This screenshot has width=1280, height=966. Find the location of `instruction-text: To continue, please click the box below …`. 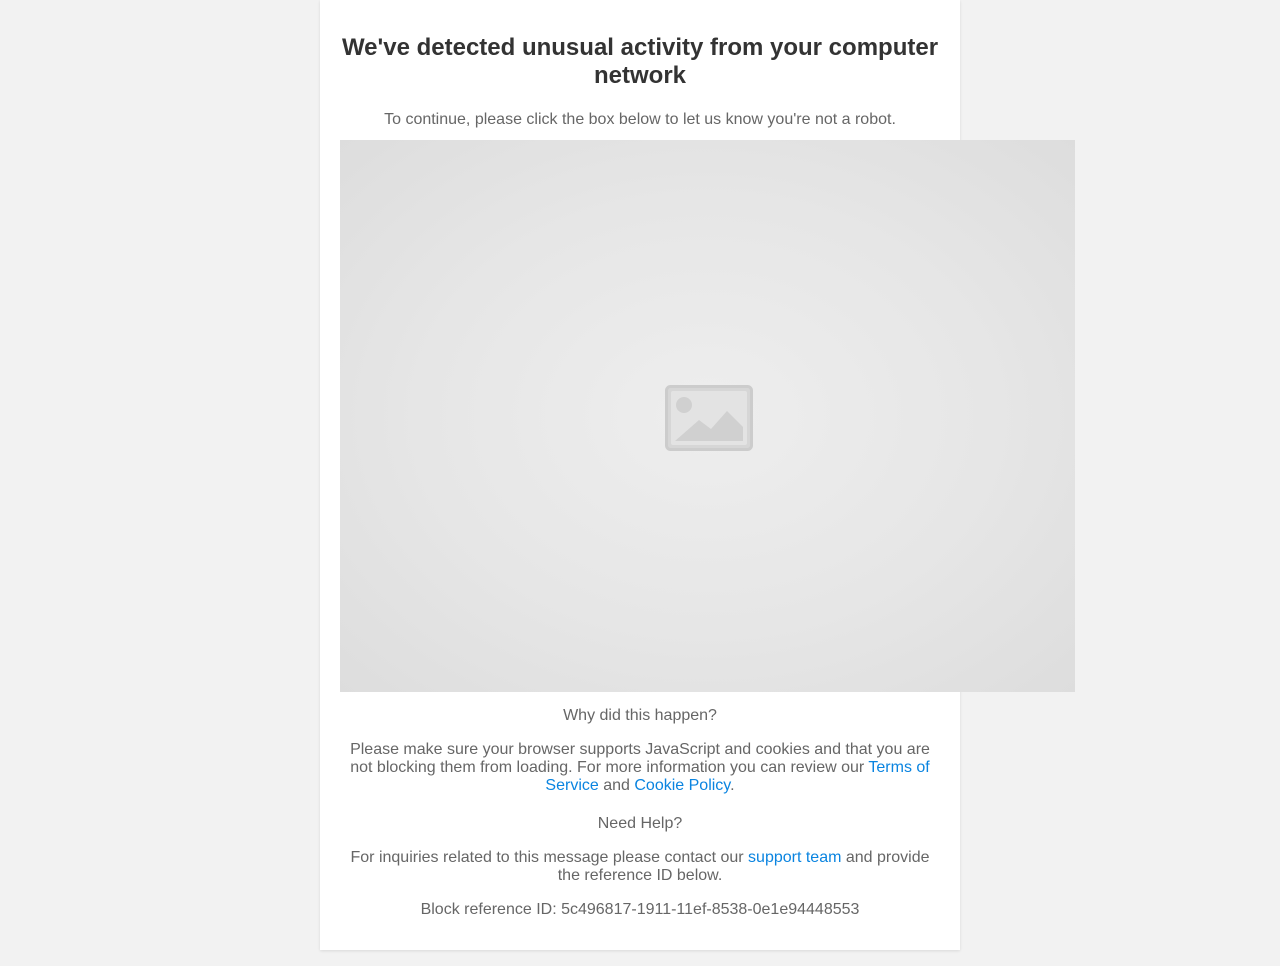

instruction-text: To continue, please click the box below … is located at coordinates (640, 119).